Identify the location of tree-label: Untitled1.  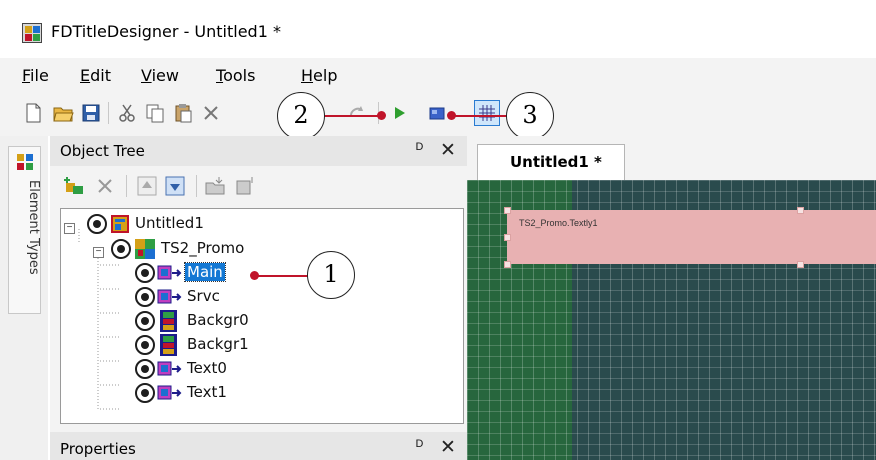
(169, 223).